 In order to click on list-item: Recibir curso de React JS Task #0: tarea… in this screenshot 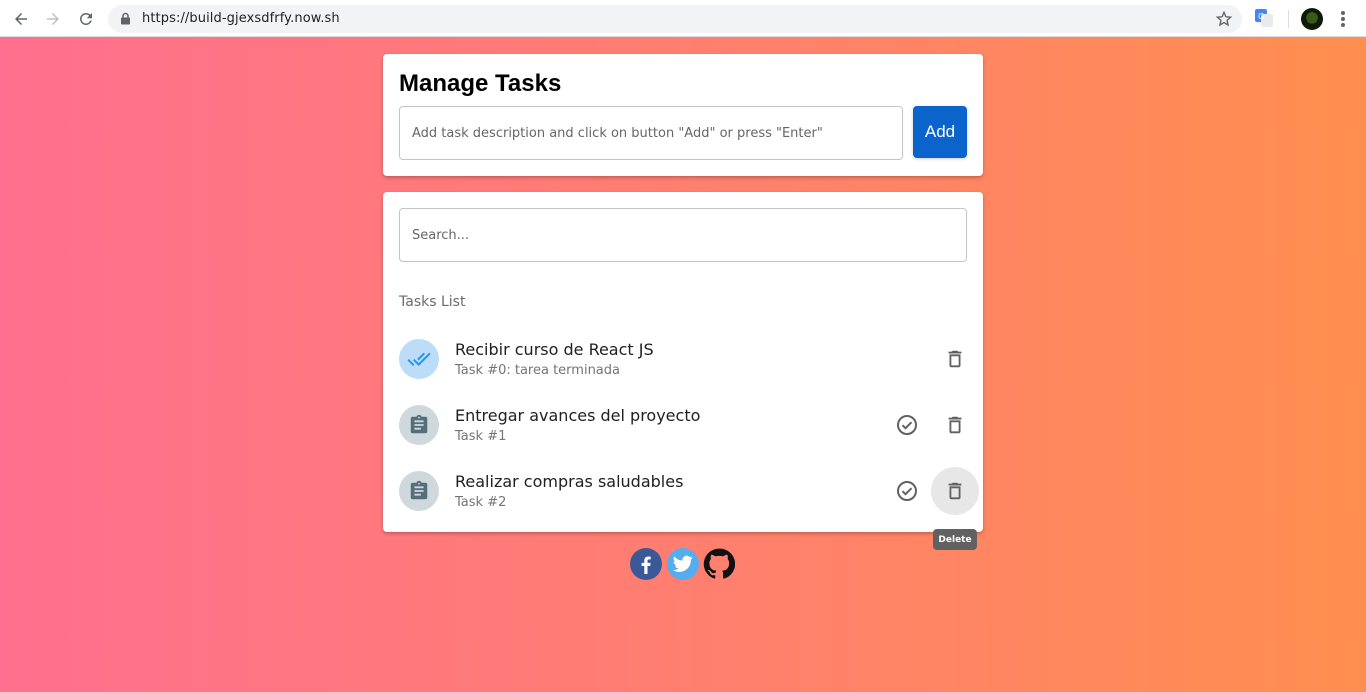, I will do `click(683, 359)`.